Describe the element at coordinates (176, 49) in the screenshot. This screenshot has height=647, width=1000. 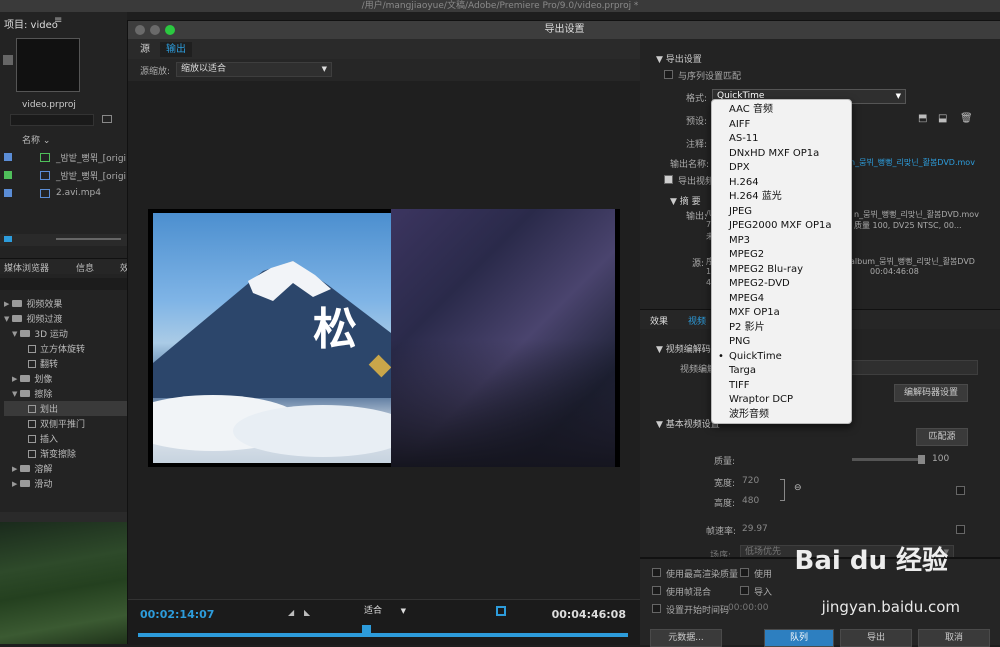
I see `tab-output: 输出` at that location.